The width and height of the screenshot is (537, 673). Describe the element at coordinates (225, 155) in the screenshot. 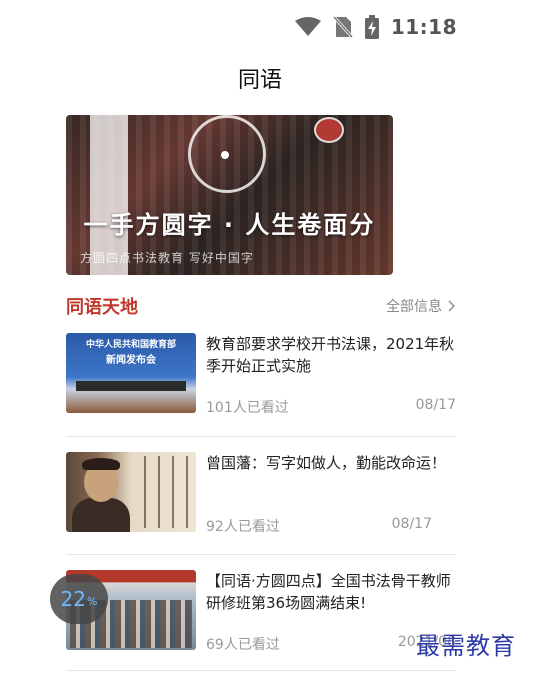

I see `seal-dot` at that location.